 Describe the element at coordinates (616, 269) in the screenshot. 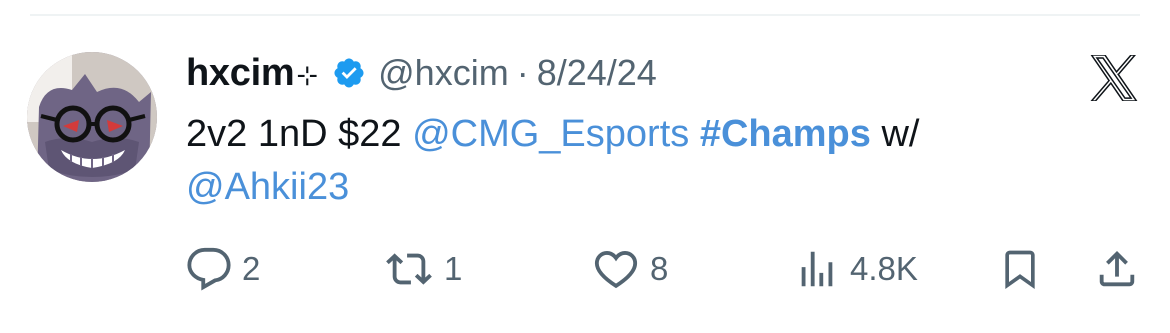

I see `heart-icon` at that location.